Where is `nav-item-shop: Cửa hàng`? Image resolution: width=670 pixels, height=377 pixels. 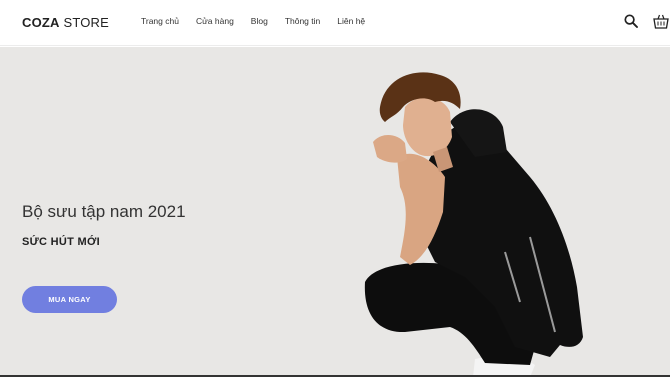
nav-item-shop: Cửa hàng is located at coordinates (215, 21).